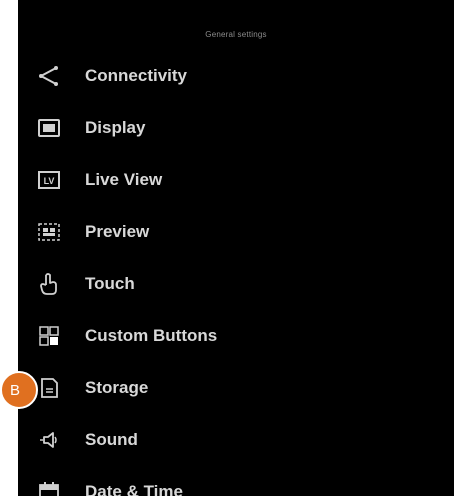  Describe the element at coordinates (49, 76) in the screenshot. I see `share-icon` at that location.